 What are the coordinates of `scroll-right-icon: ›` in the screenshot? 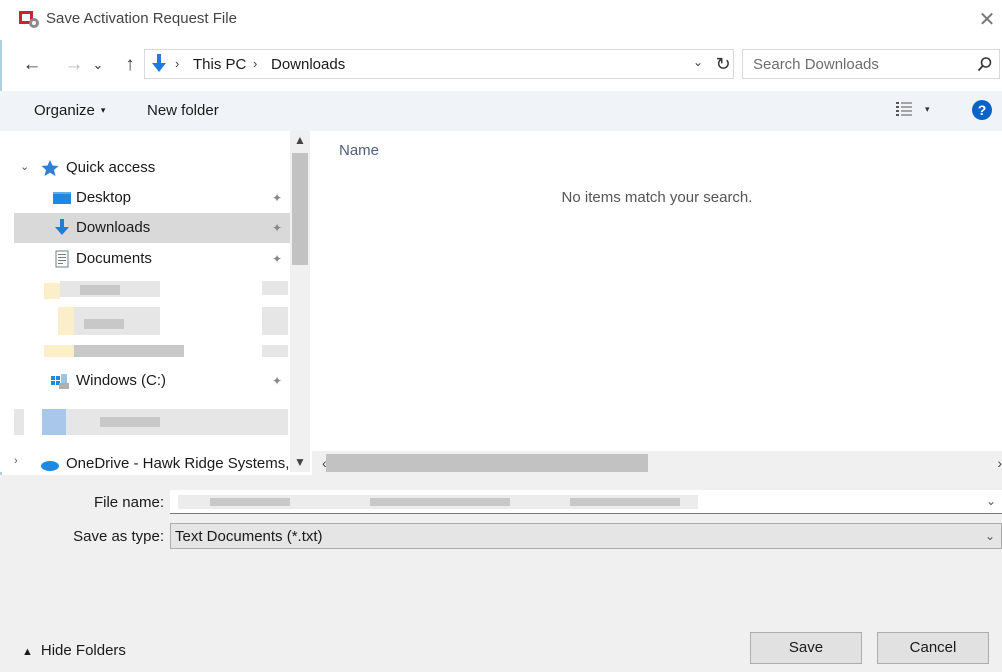 It's located at (999, 463).